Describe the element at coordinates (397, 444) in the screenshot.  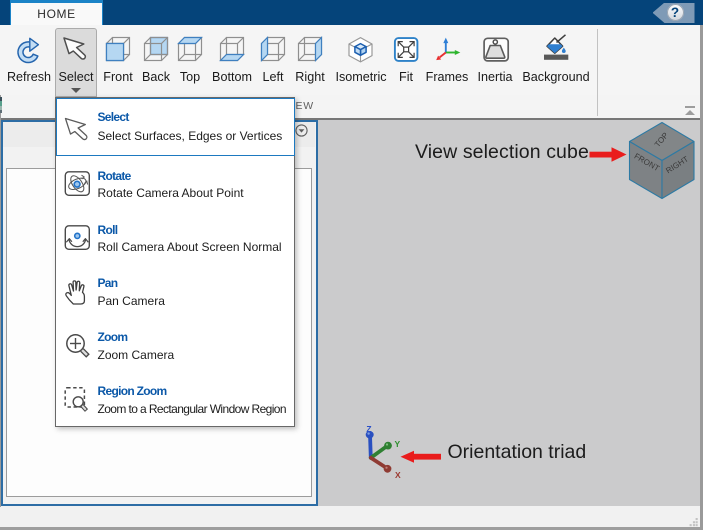
I see `svg-text: Y` at that location.